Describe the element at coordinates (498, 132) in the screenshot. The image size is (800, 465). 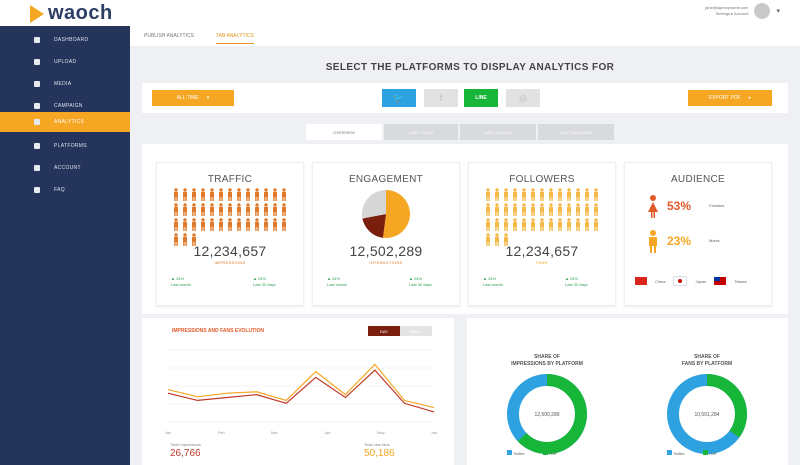
I see `tab-last-30-days: LAST 30 DAYS` at that location.